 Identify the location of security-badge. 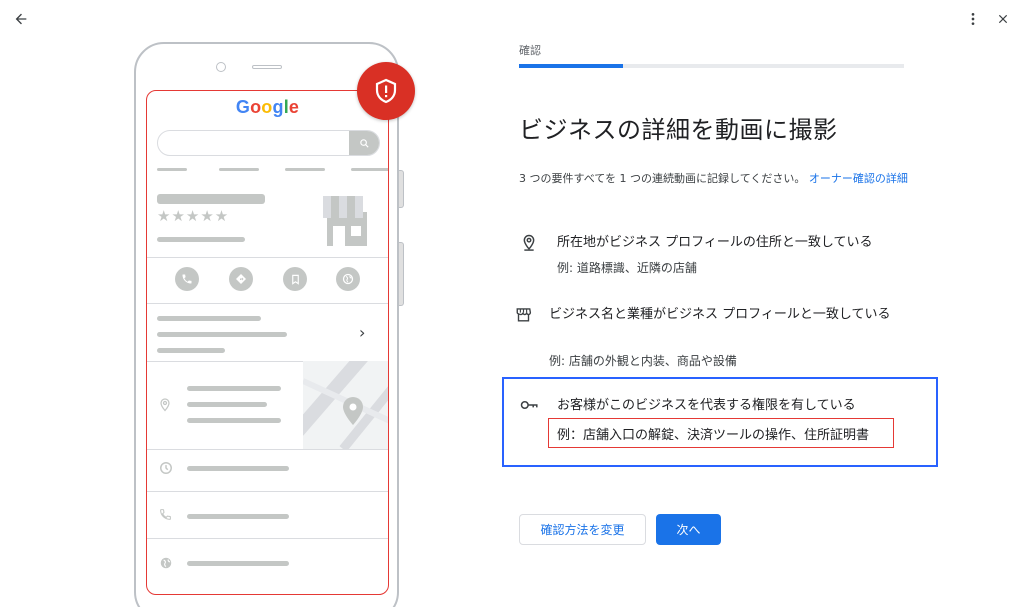
(386, 91).